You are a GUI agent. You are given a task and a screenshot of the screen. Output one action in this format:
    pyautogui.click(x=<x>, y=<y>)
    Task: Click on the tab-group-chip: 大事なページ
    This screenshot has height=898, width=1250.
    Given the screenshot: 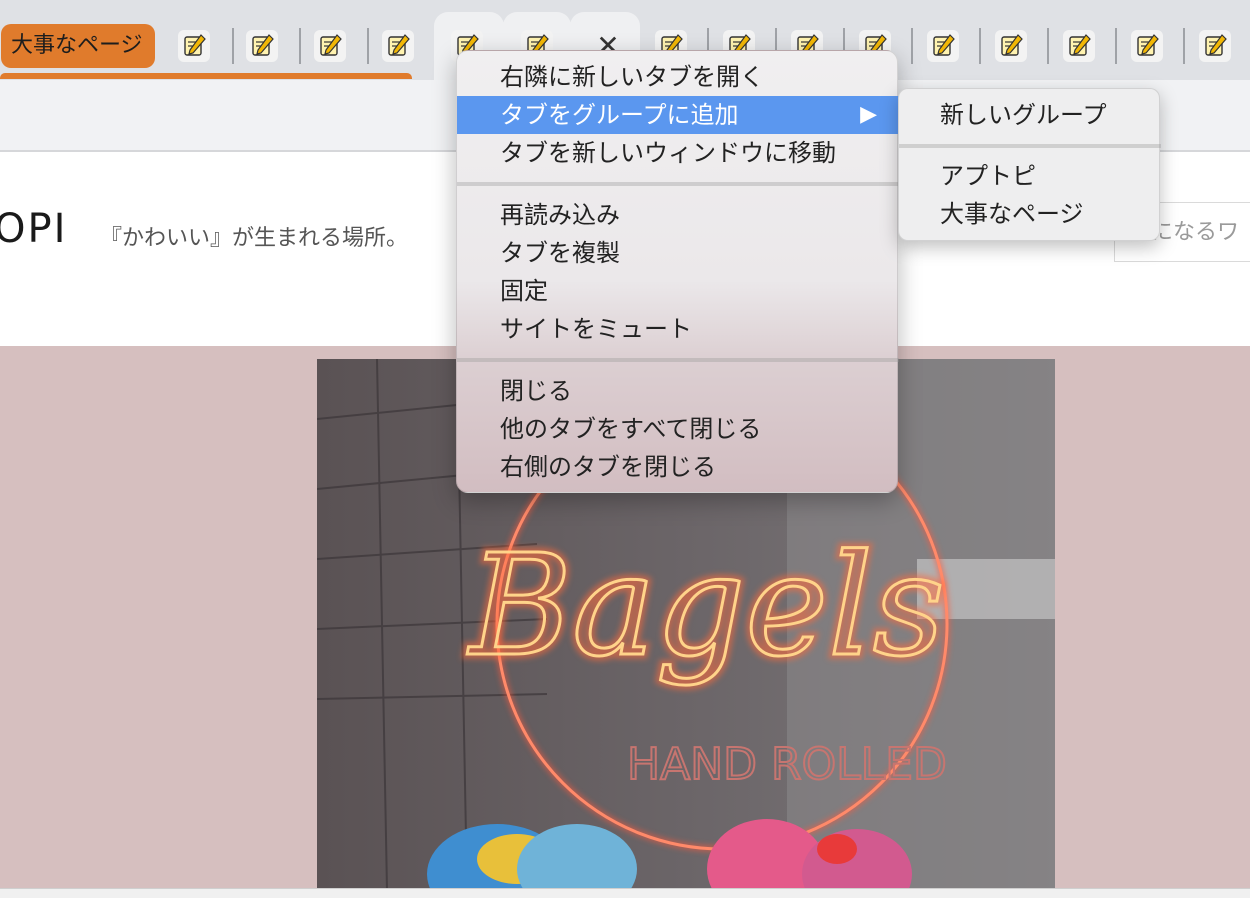 What is the action you would take?
    pyautogui.click(x=78, y=46)
    